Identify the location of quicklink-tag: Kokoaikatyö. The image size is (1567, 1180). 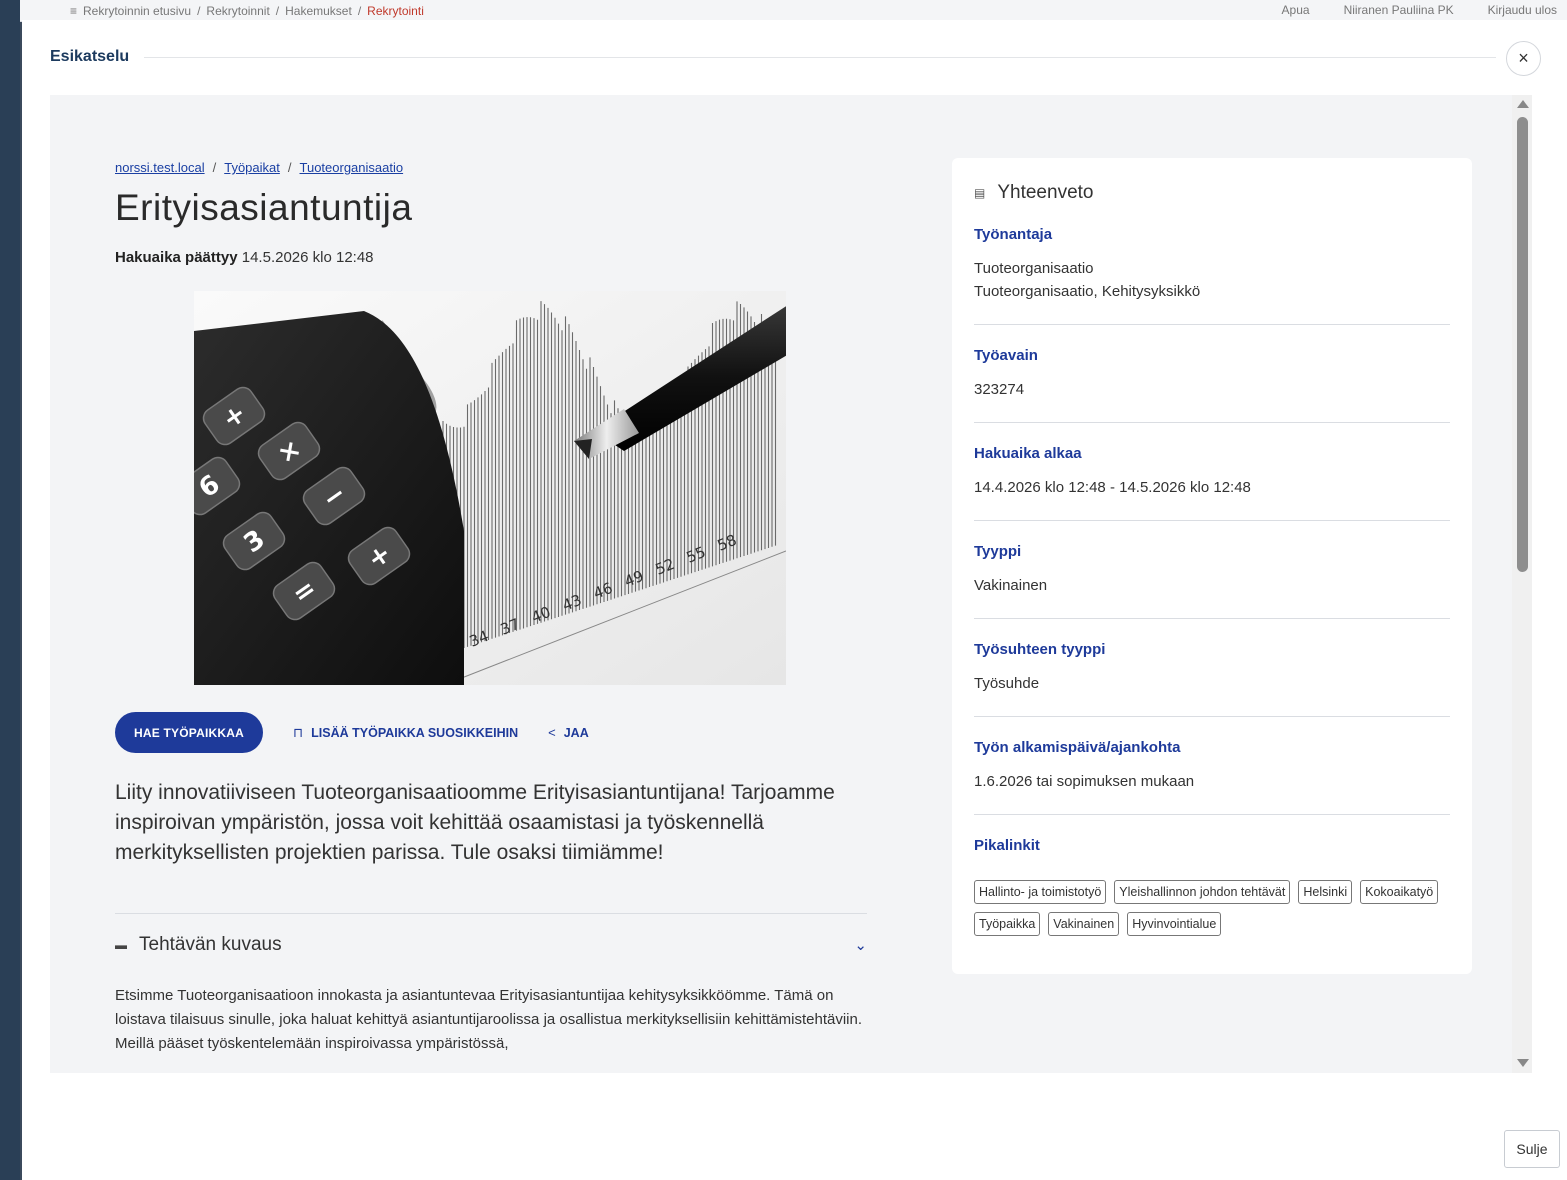
(1399, 892).